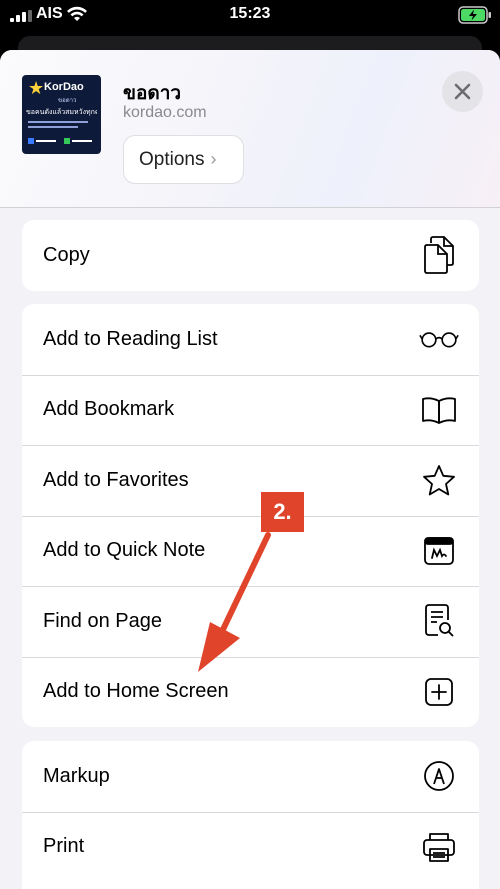 The height and width of the screenshot is (889, 500). I want to click on annotation-arrow, so click(234, 602).